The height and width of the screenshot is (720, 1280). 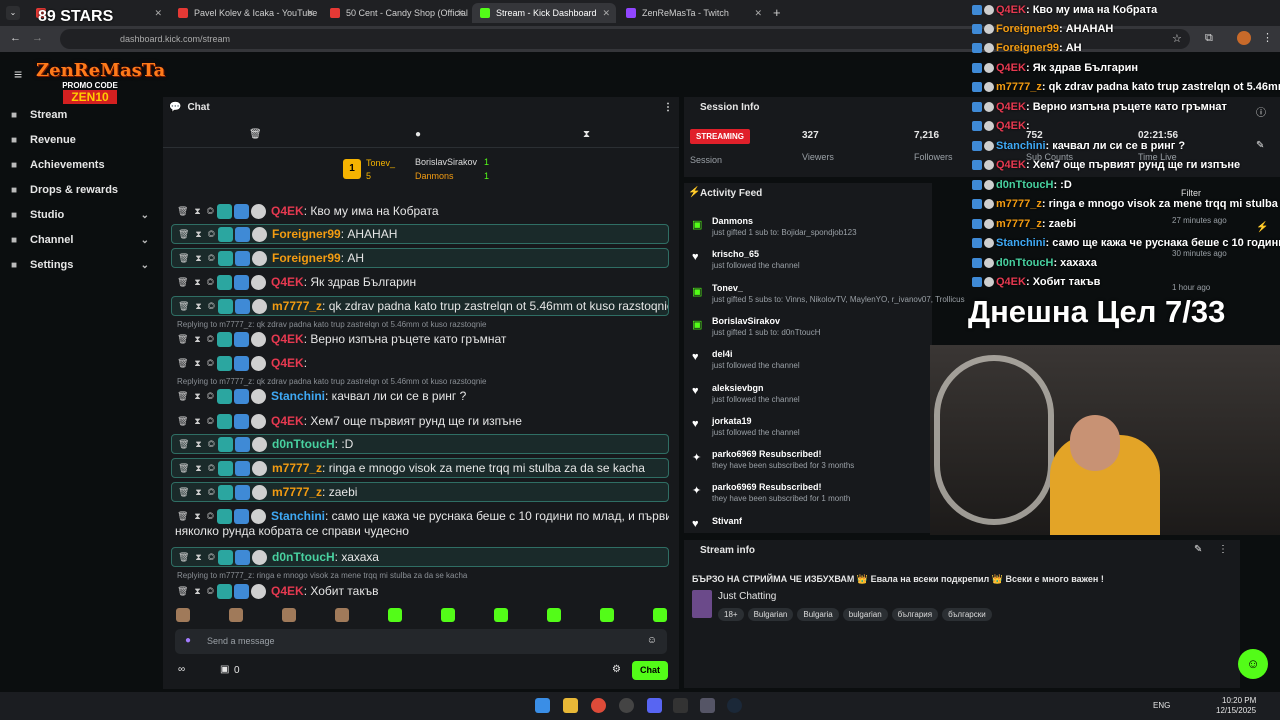 I want to click on chat-tab-messages-icon: ●, so click(x=418, y=134).